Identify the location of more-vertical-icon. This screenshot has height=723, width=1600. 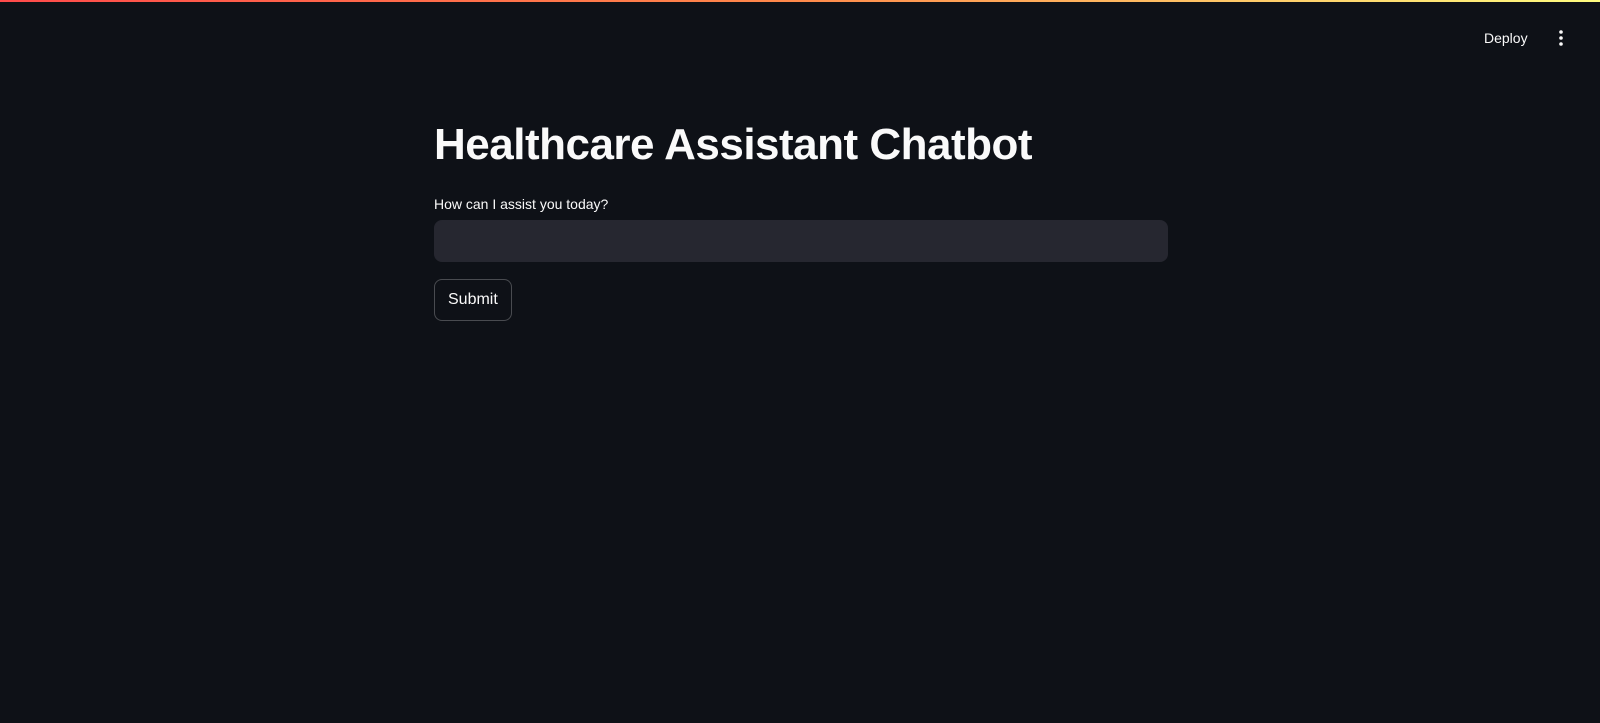
(1561, 38).